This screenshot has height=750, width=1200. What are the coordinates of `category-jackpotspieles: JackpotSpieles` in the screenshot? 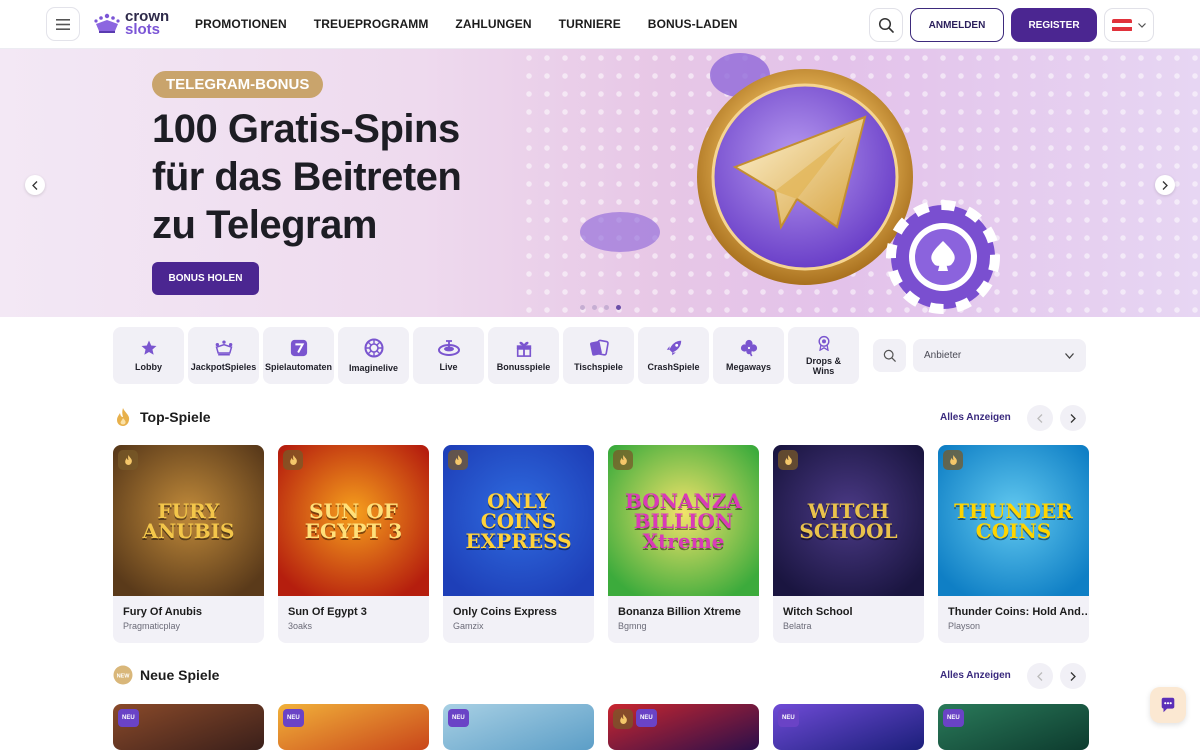 It's located at (223, 355).